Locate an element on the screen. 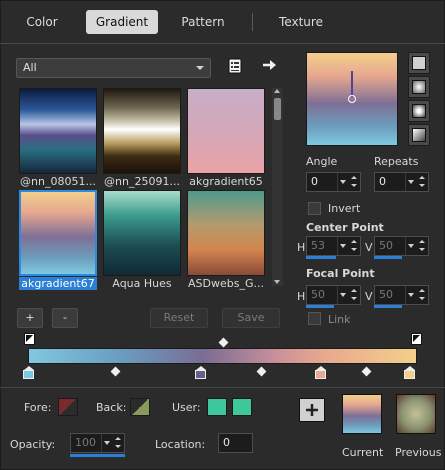  repeats-value: 0 is located at coordinates (382, 181).